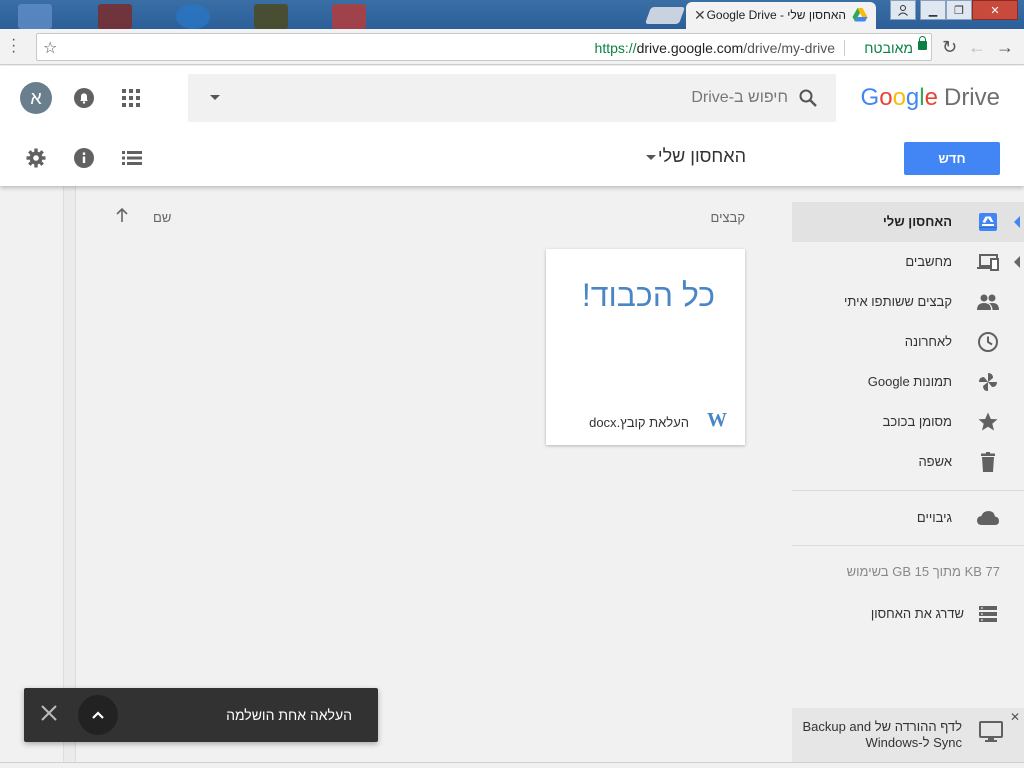 This screenshot has width=1024, height=768. I want to click on google-drive-favicon-icon, so click(860, 15).